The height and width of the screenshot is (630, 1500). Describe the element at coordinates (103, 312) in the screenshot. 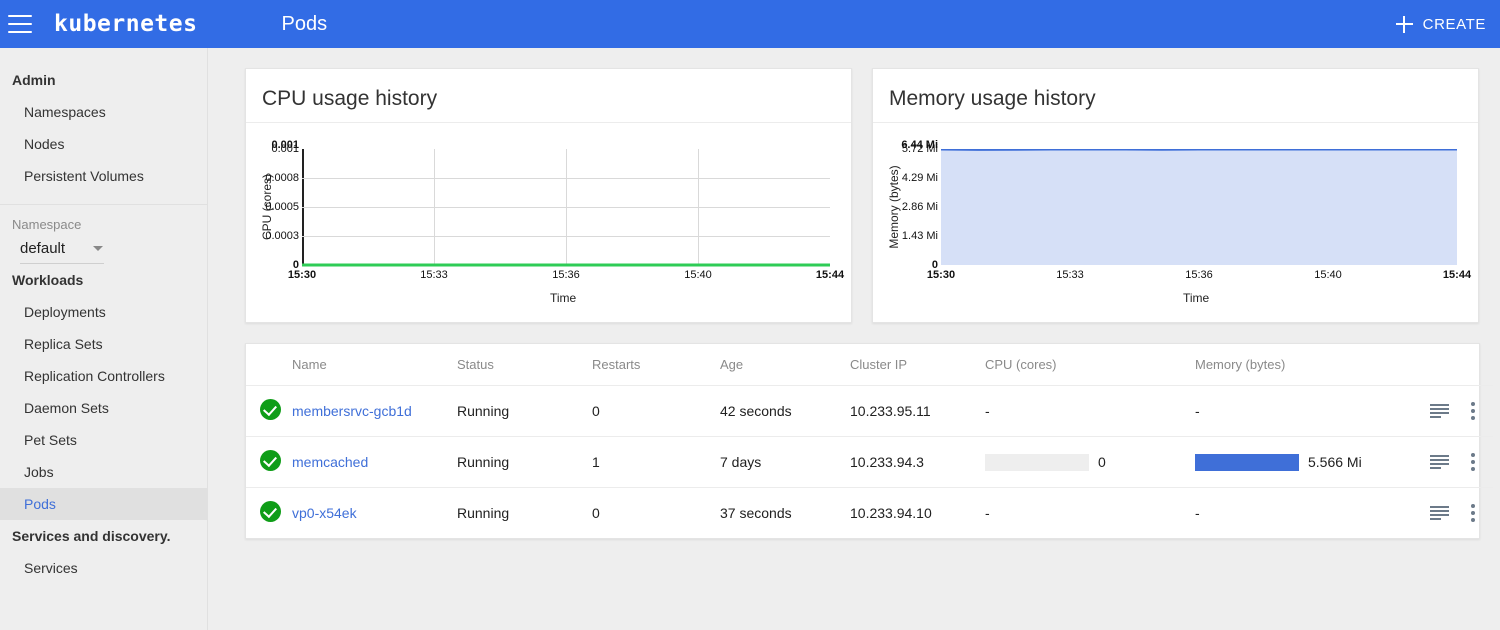

I see `sidebar-item-deployments: Deployments` at that location.